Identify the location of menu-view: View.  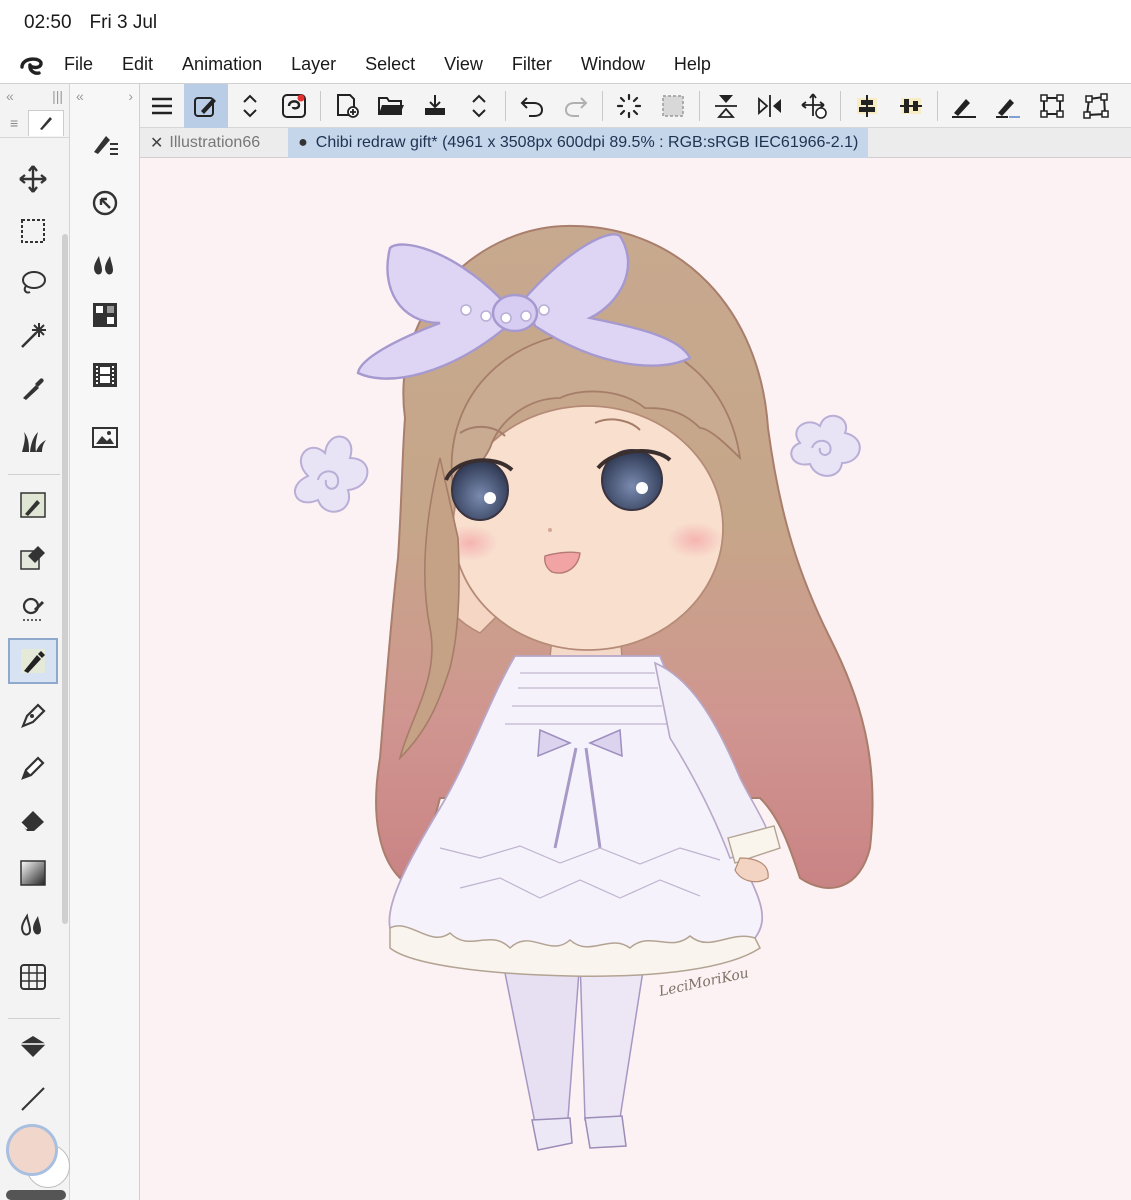
(463, 64).